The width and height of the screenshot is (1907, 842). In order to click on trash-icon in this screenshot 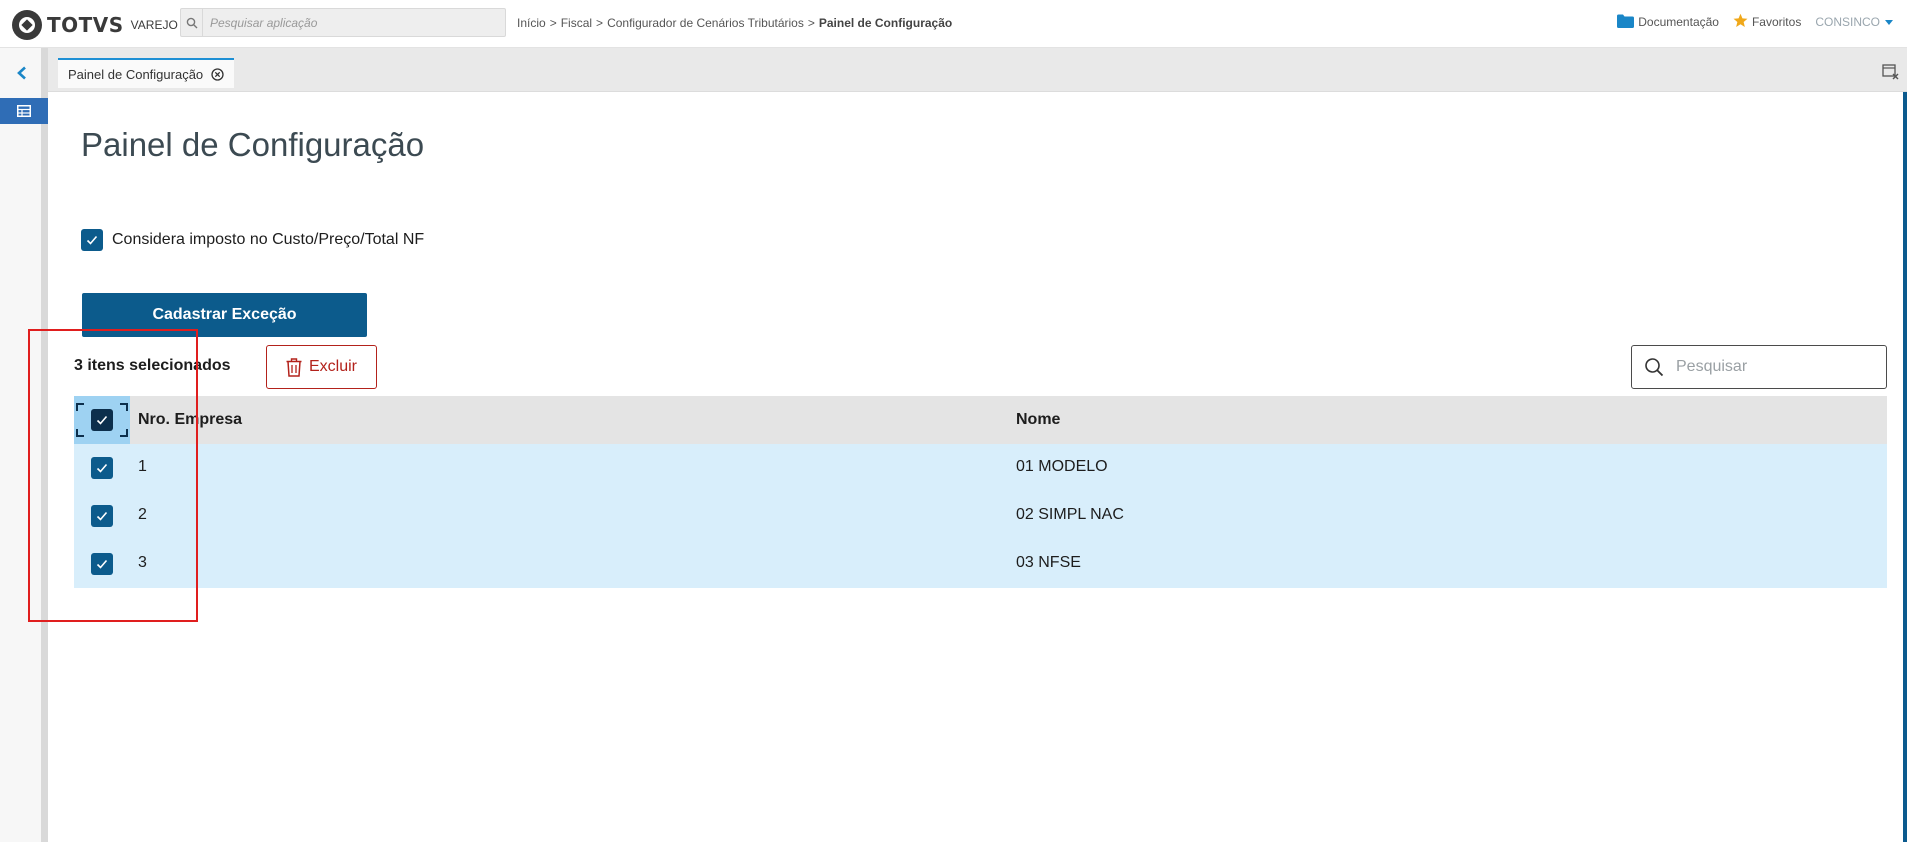, I will do `click(294, 367)`.